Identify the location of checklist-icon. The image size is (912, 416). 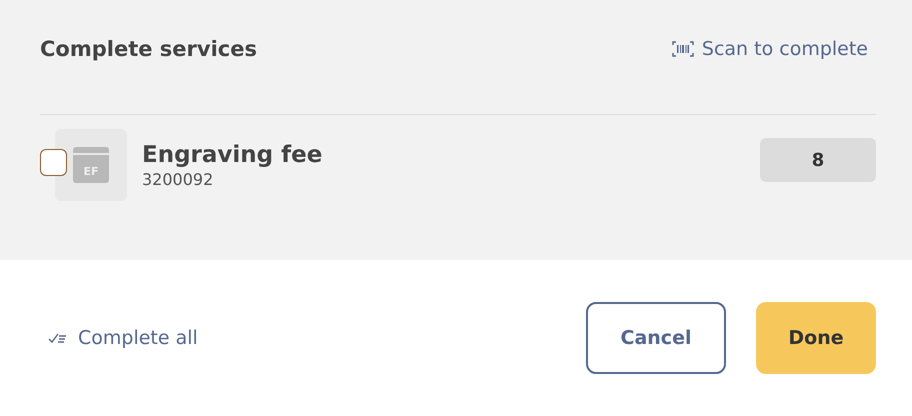
(58, 338).